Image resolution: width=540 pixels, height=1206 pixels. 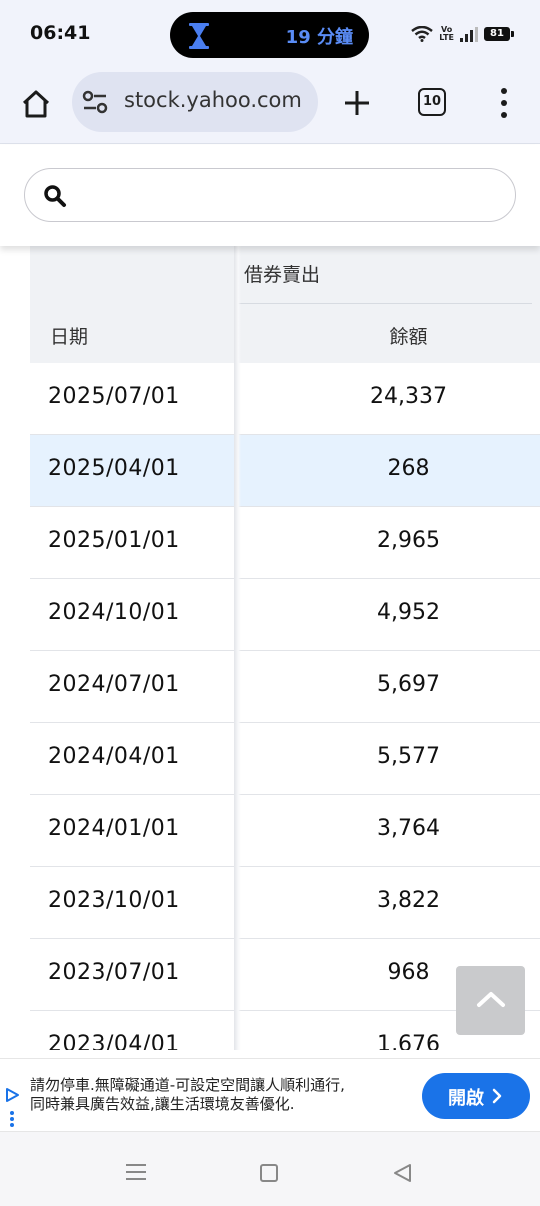 I want to click on home-nav-icon, so click(x=269, y=1173).